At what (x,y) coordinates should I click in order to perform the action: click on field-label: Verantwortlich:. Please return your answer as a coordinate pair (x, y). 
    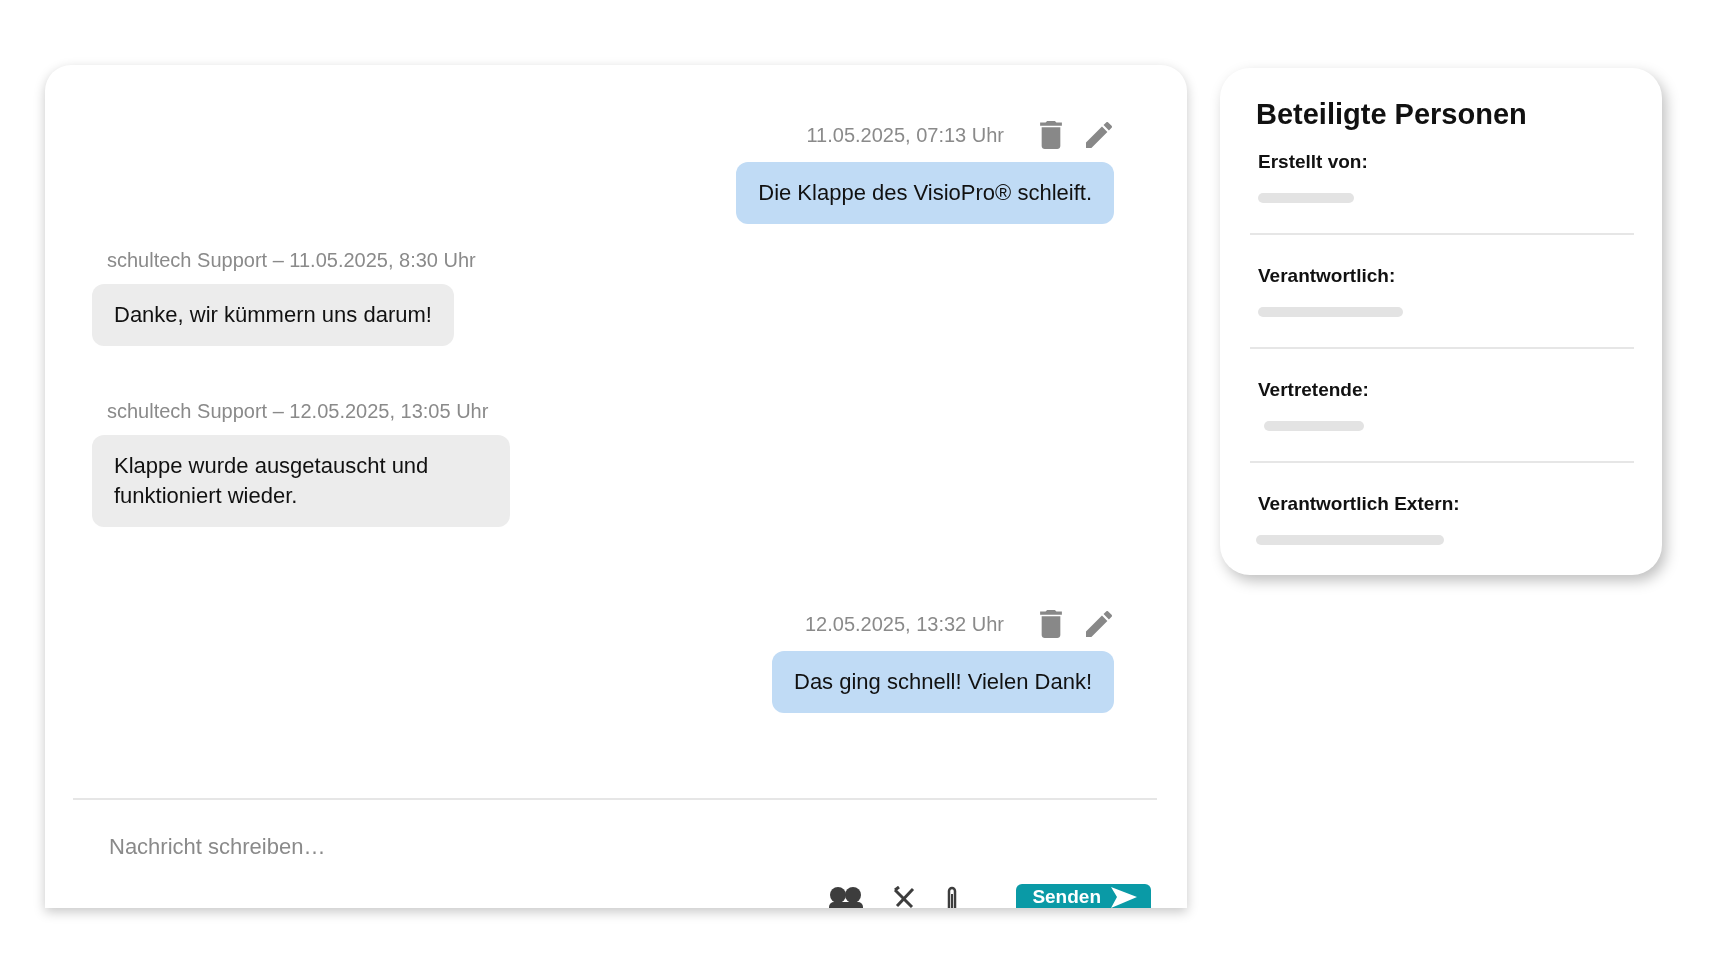
    Looking at the image, I should click on (1327, 276).